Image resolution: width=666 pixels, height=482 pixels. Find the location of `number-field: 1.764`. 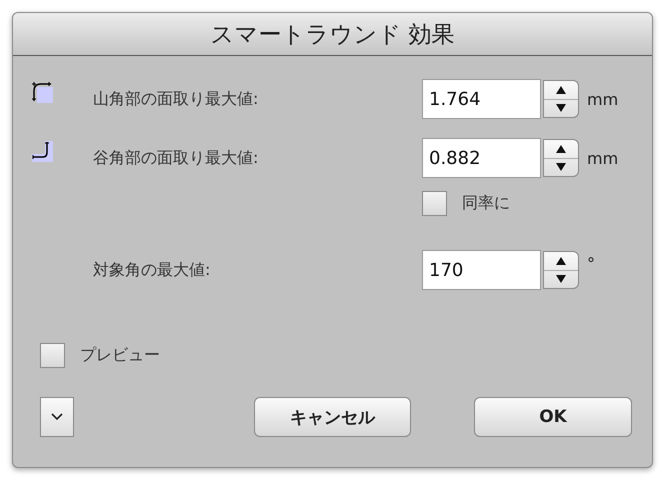

number-field: 1.764 is located at coordinates (481, 99).